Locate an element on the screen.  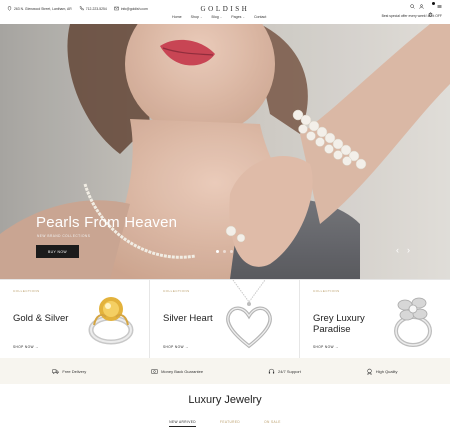
hero-subtitle: NEW BRAND COLLECTIONS is located at coordinates (64, 236).